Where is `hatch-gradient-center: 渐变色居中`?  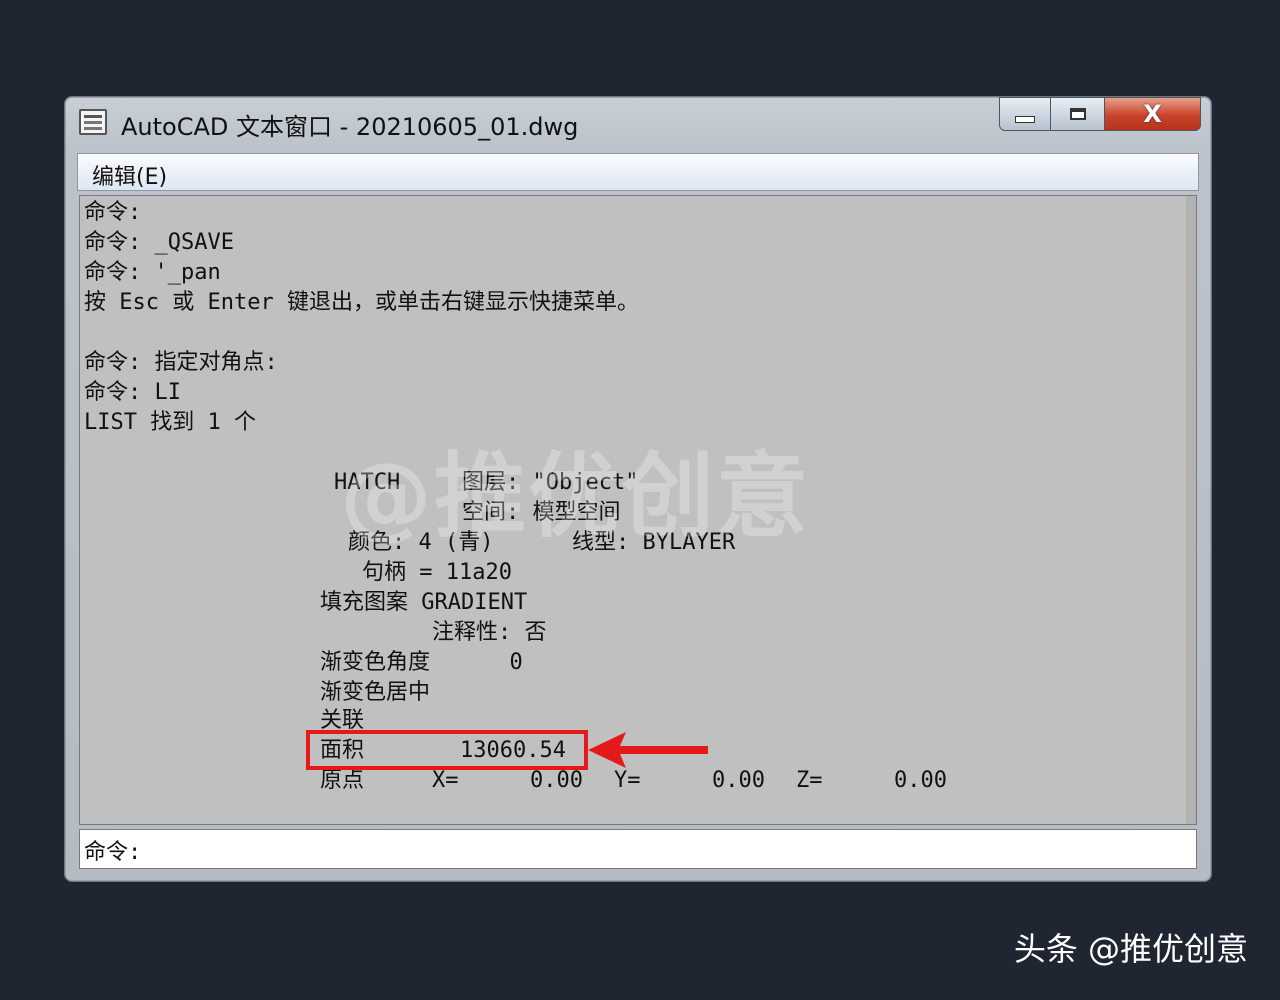
hatch-gradient-center: 渐变色居中 is located at coordinates (375, 692).